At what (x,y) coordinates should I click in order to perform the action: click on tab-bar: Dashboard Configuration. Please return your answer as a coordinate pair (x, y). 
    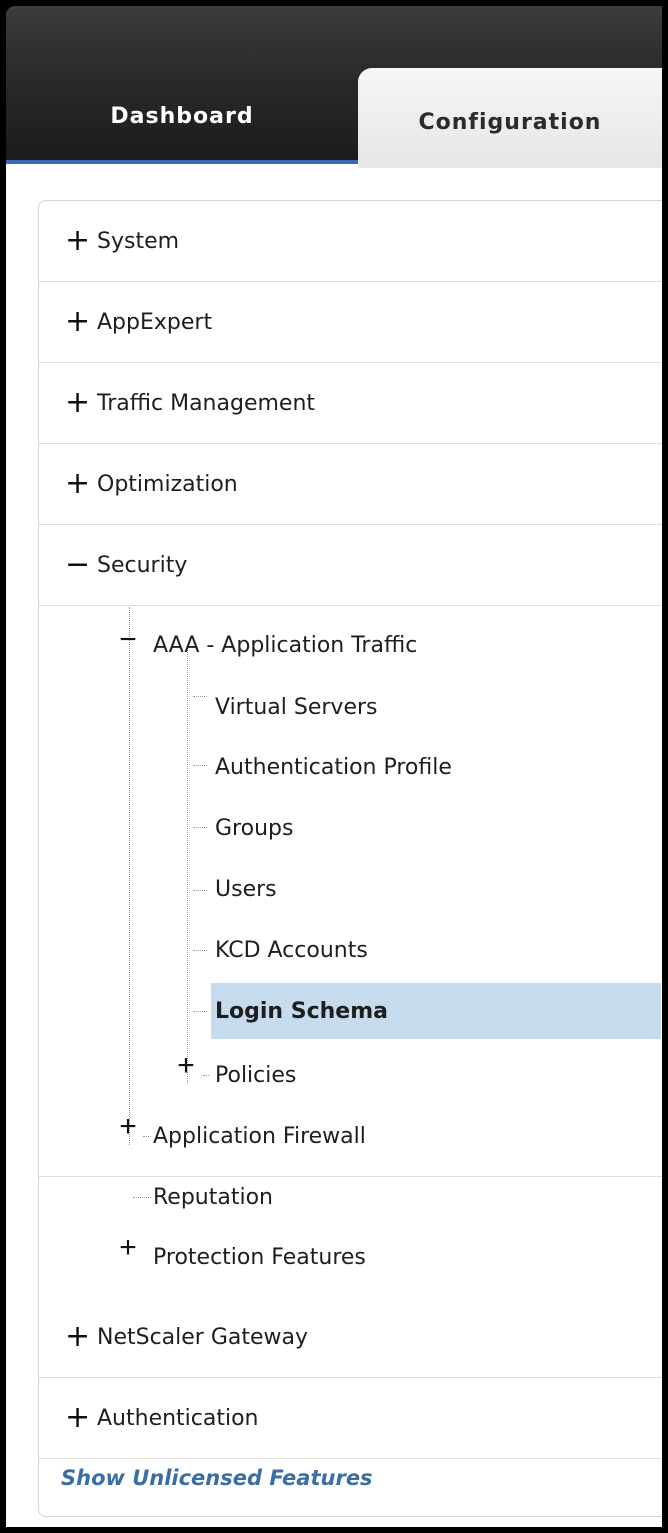
    Looking at the image, I should click on (334, 87).